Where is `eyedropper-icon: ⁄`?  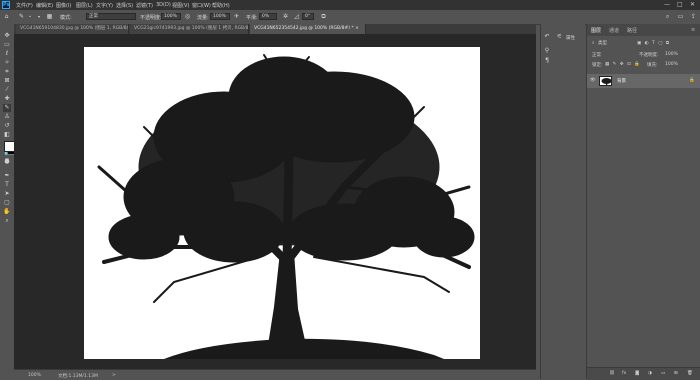
eyedropper-icon: ⁄ is located at coordinates (7, 90).